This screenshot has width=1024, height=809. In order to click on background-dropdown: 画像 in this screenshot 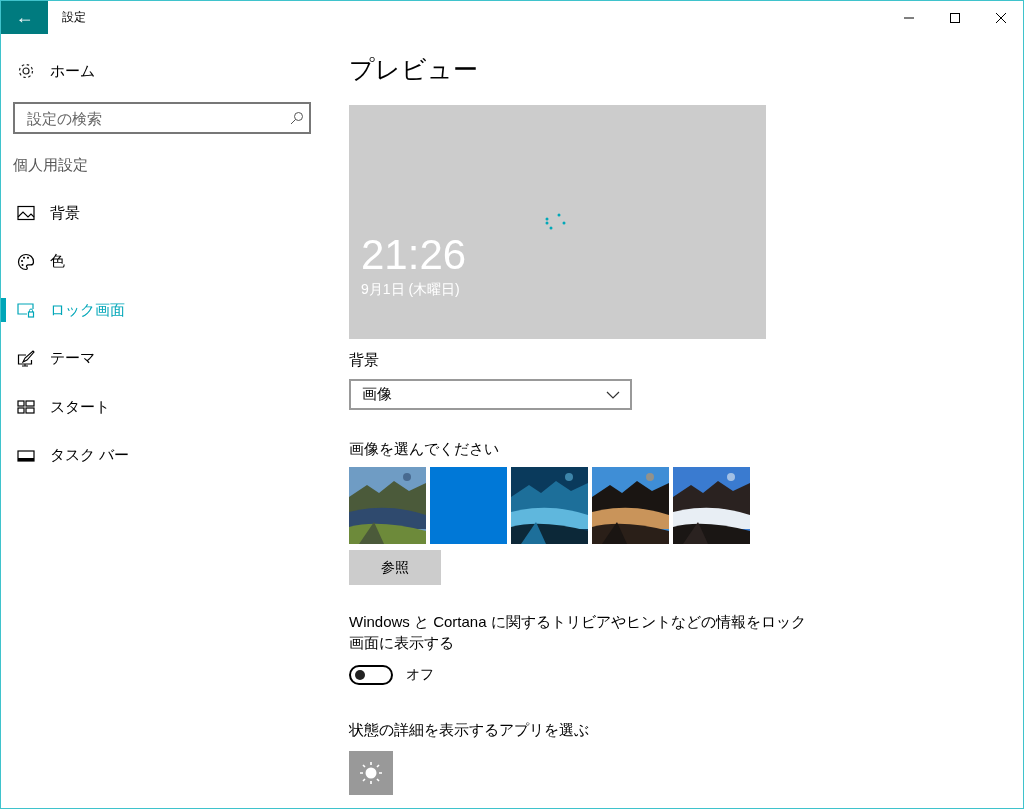, I will do `click(490, 394)`.